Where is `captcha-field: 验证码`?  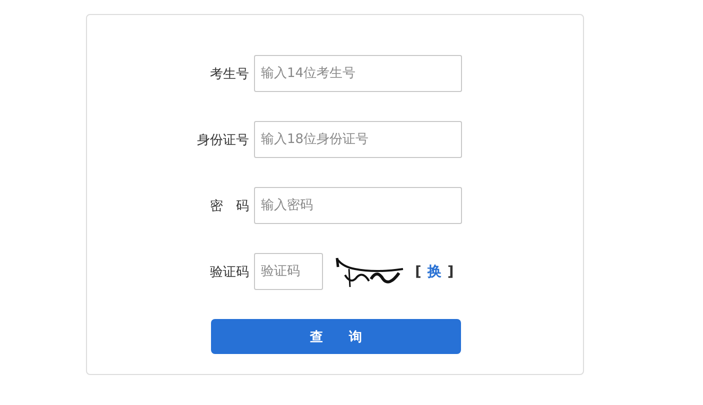 captcha-field: 验证码 is located at coordinates (288, 271).